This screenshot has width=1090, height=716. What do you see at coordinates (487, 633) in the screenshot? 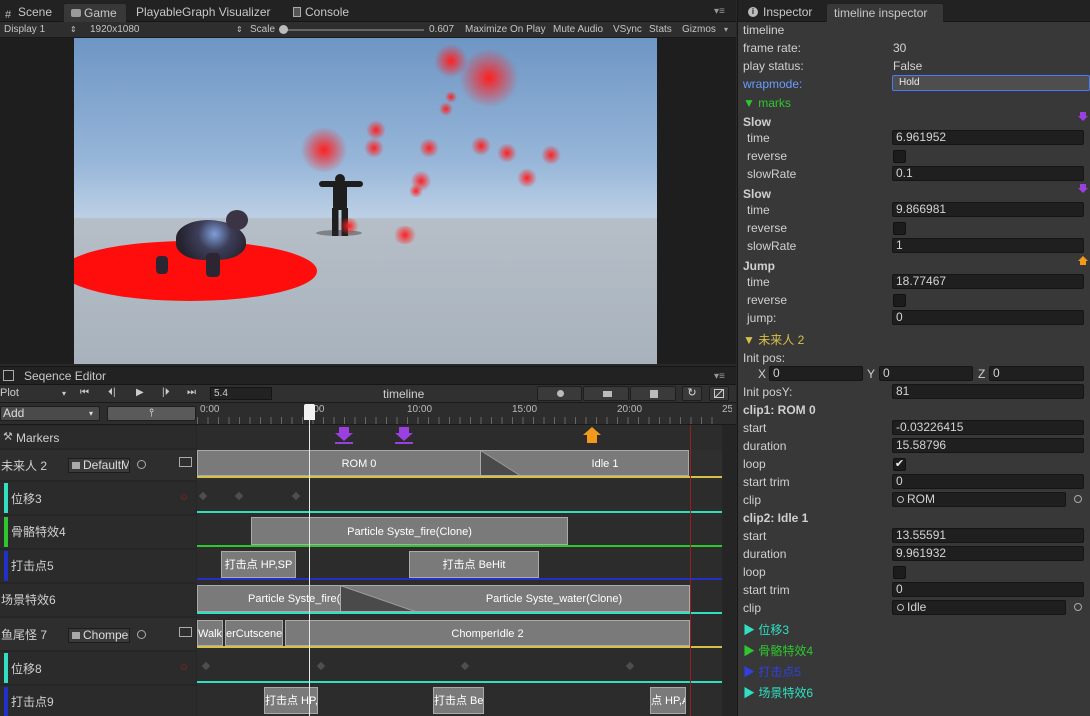
I see `clip-chomper-idle: ChomperIdle 2` at bounding box center [487, 633].